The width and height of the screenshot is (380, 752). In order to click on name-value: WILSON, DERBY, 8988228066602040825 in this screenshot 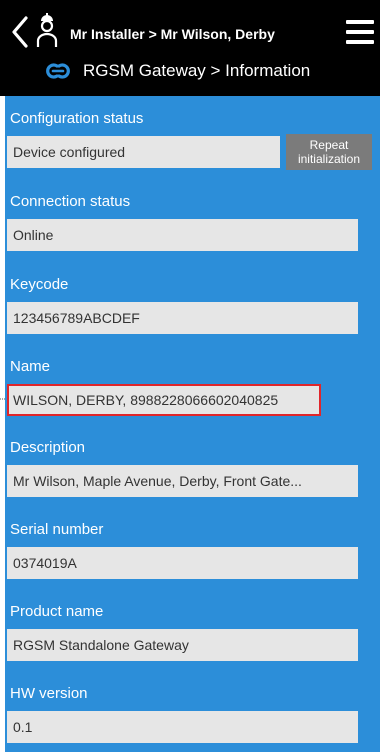, I will do `click(164, 400)`.